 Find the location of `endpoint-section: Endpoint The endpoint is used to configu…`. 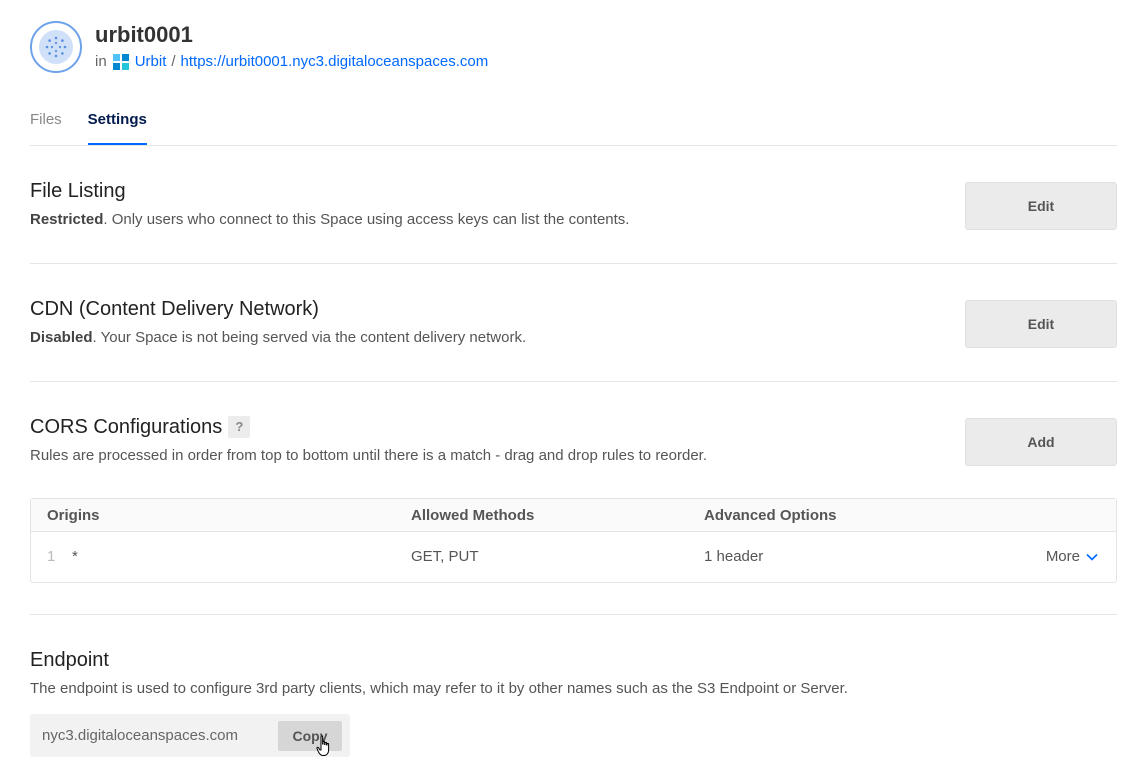

endpoint-section: Endpoint The endpoint is used to configu… is located at coordinates (573, 673).